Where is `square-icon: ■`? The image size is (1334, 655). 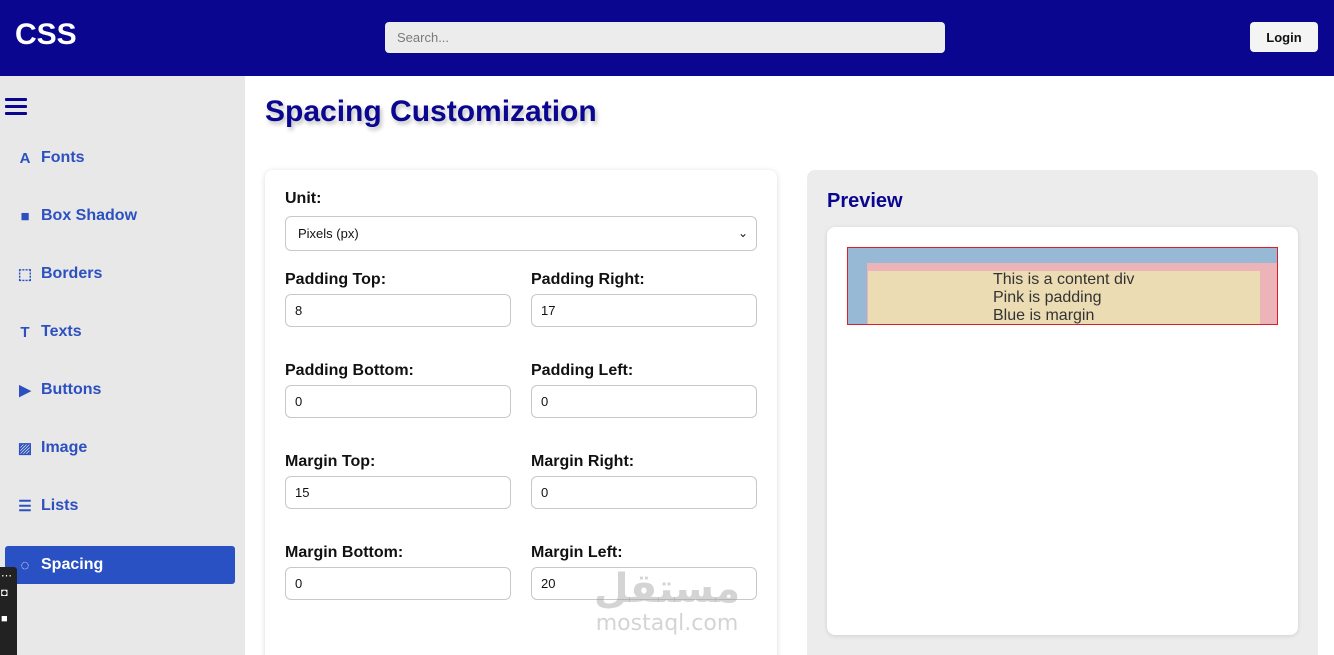 square-icon: ■ is located at coordinates (25, 216).